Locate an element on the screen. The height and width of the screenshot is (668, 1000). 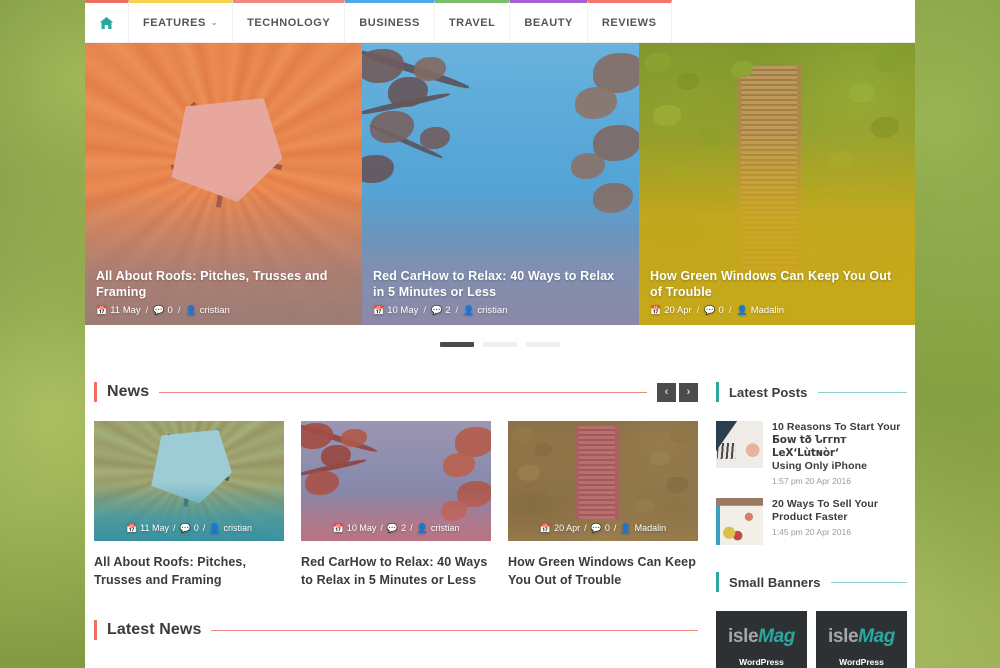
news-card-thumbnail: 📅 20 Apr / 💬 0 / 👤 Madalin is located at coordinates (603, 481).